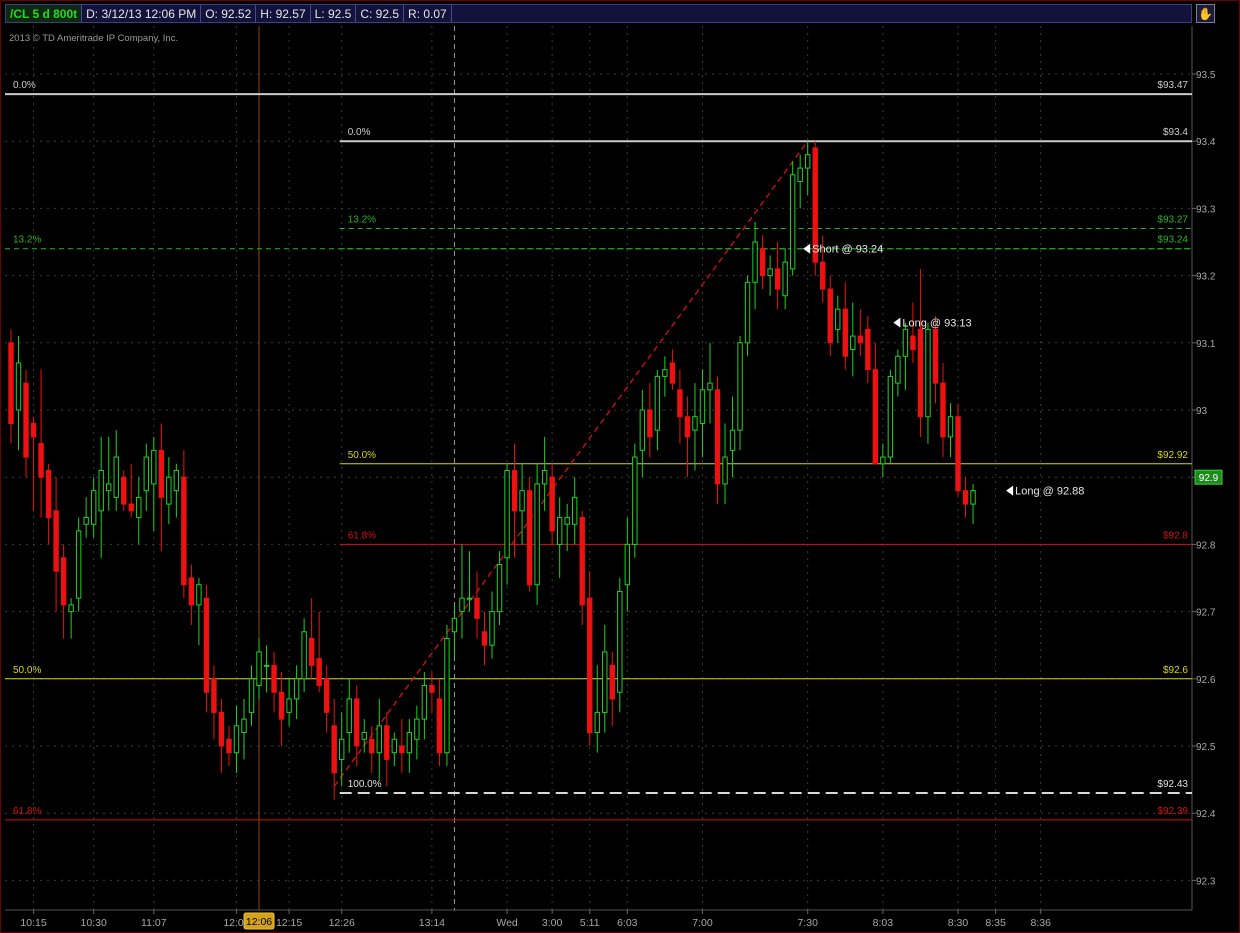  I want to click on trade-marker: Long @ 92.88, so click(1045, 491).